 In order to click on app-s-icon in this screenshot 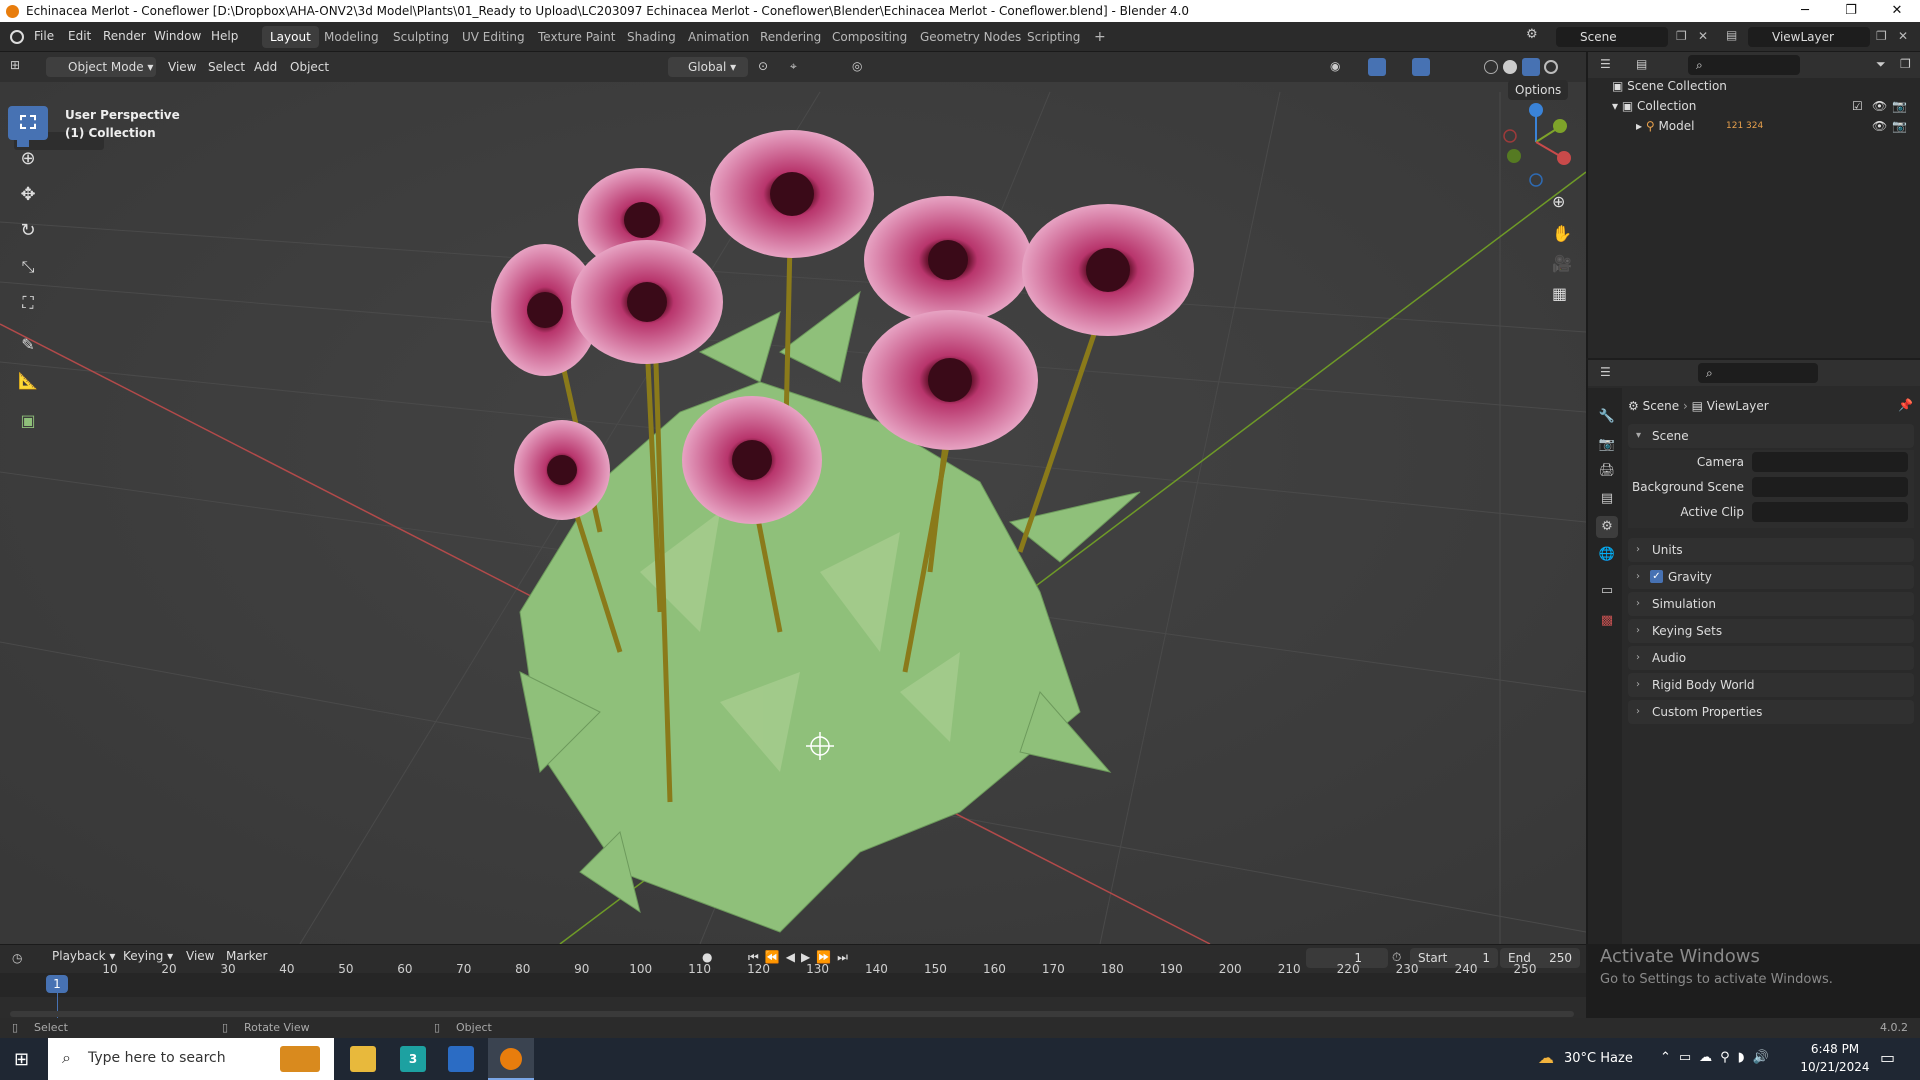, I will do `click(461, 1059)`.